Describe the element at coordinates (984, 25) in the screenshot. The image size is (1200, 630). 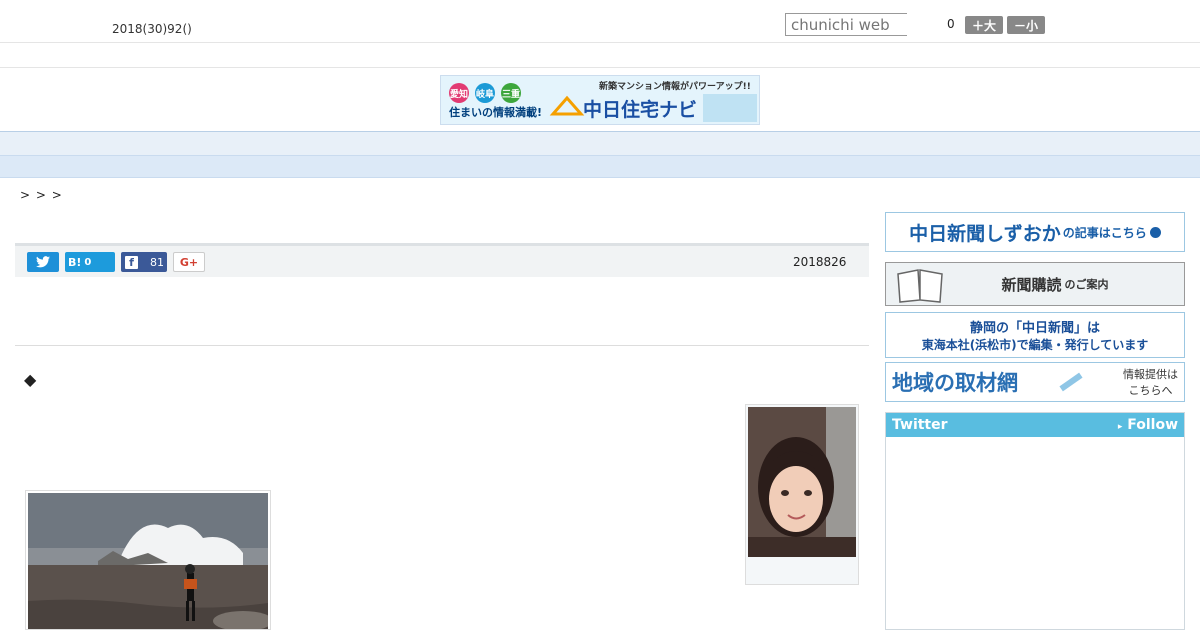
I see `font-bigger-button: ＋大` at that location.